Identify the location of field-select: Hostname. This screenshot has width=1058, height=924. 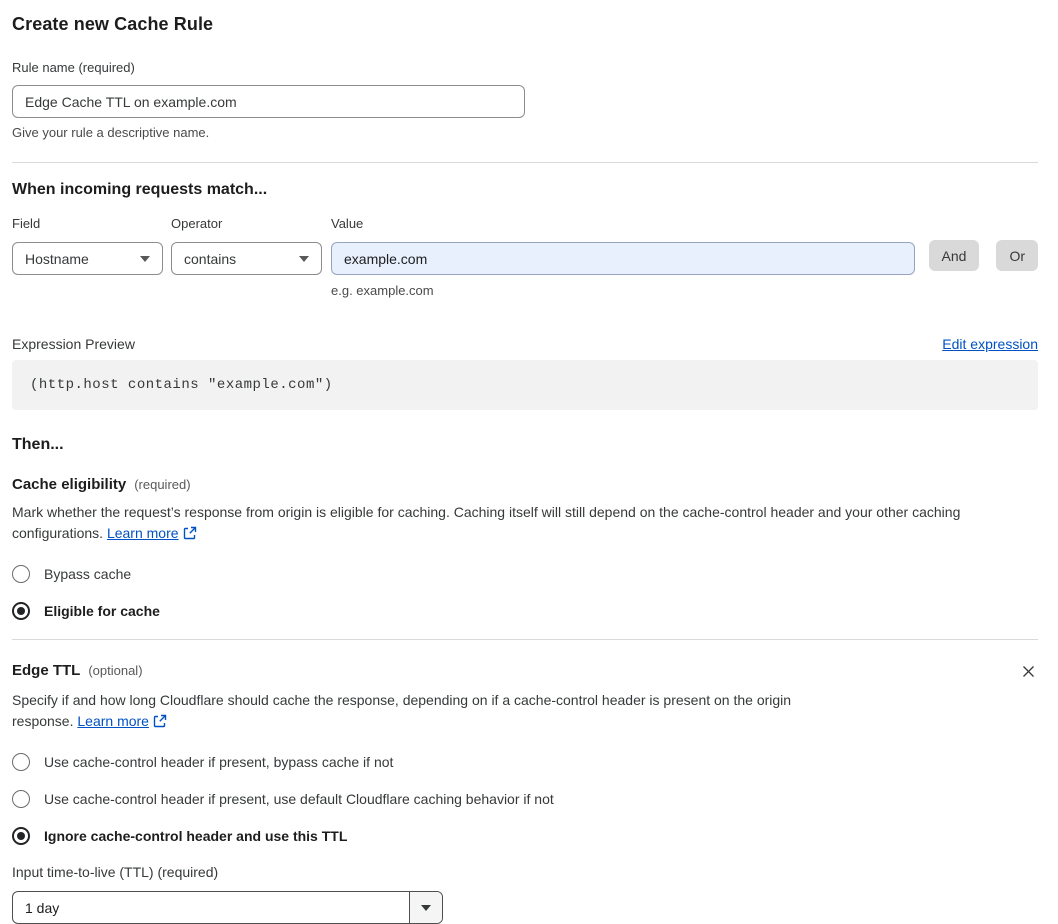
(87, 258).